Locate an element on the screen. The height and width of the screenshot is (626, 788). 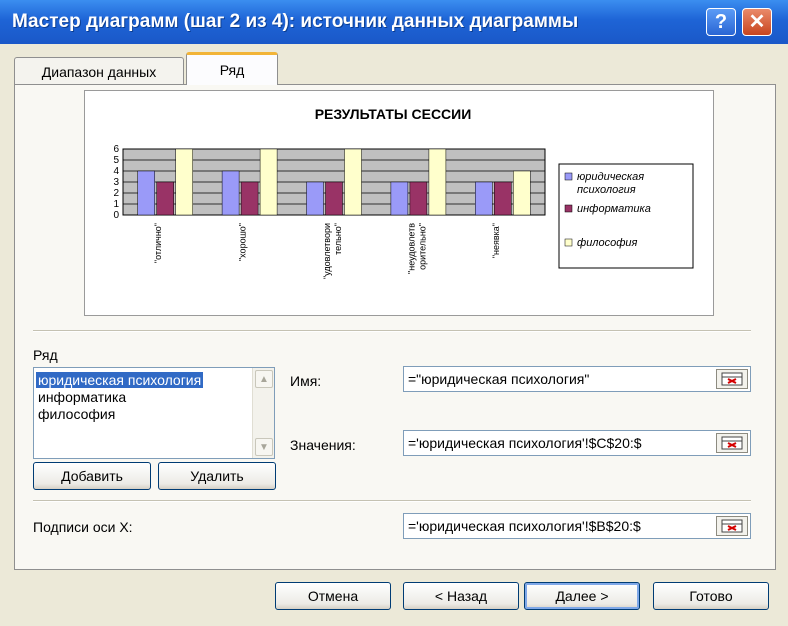
add-series-button: Добавить is located at coordinates (92, 476).